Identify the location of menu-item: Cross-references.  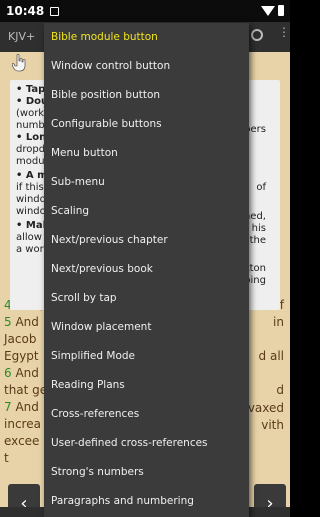
(146, 414).